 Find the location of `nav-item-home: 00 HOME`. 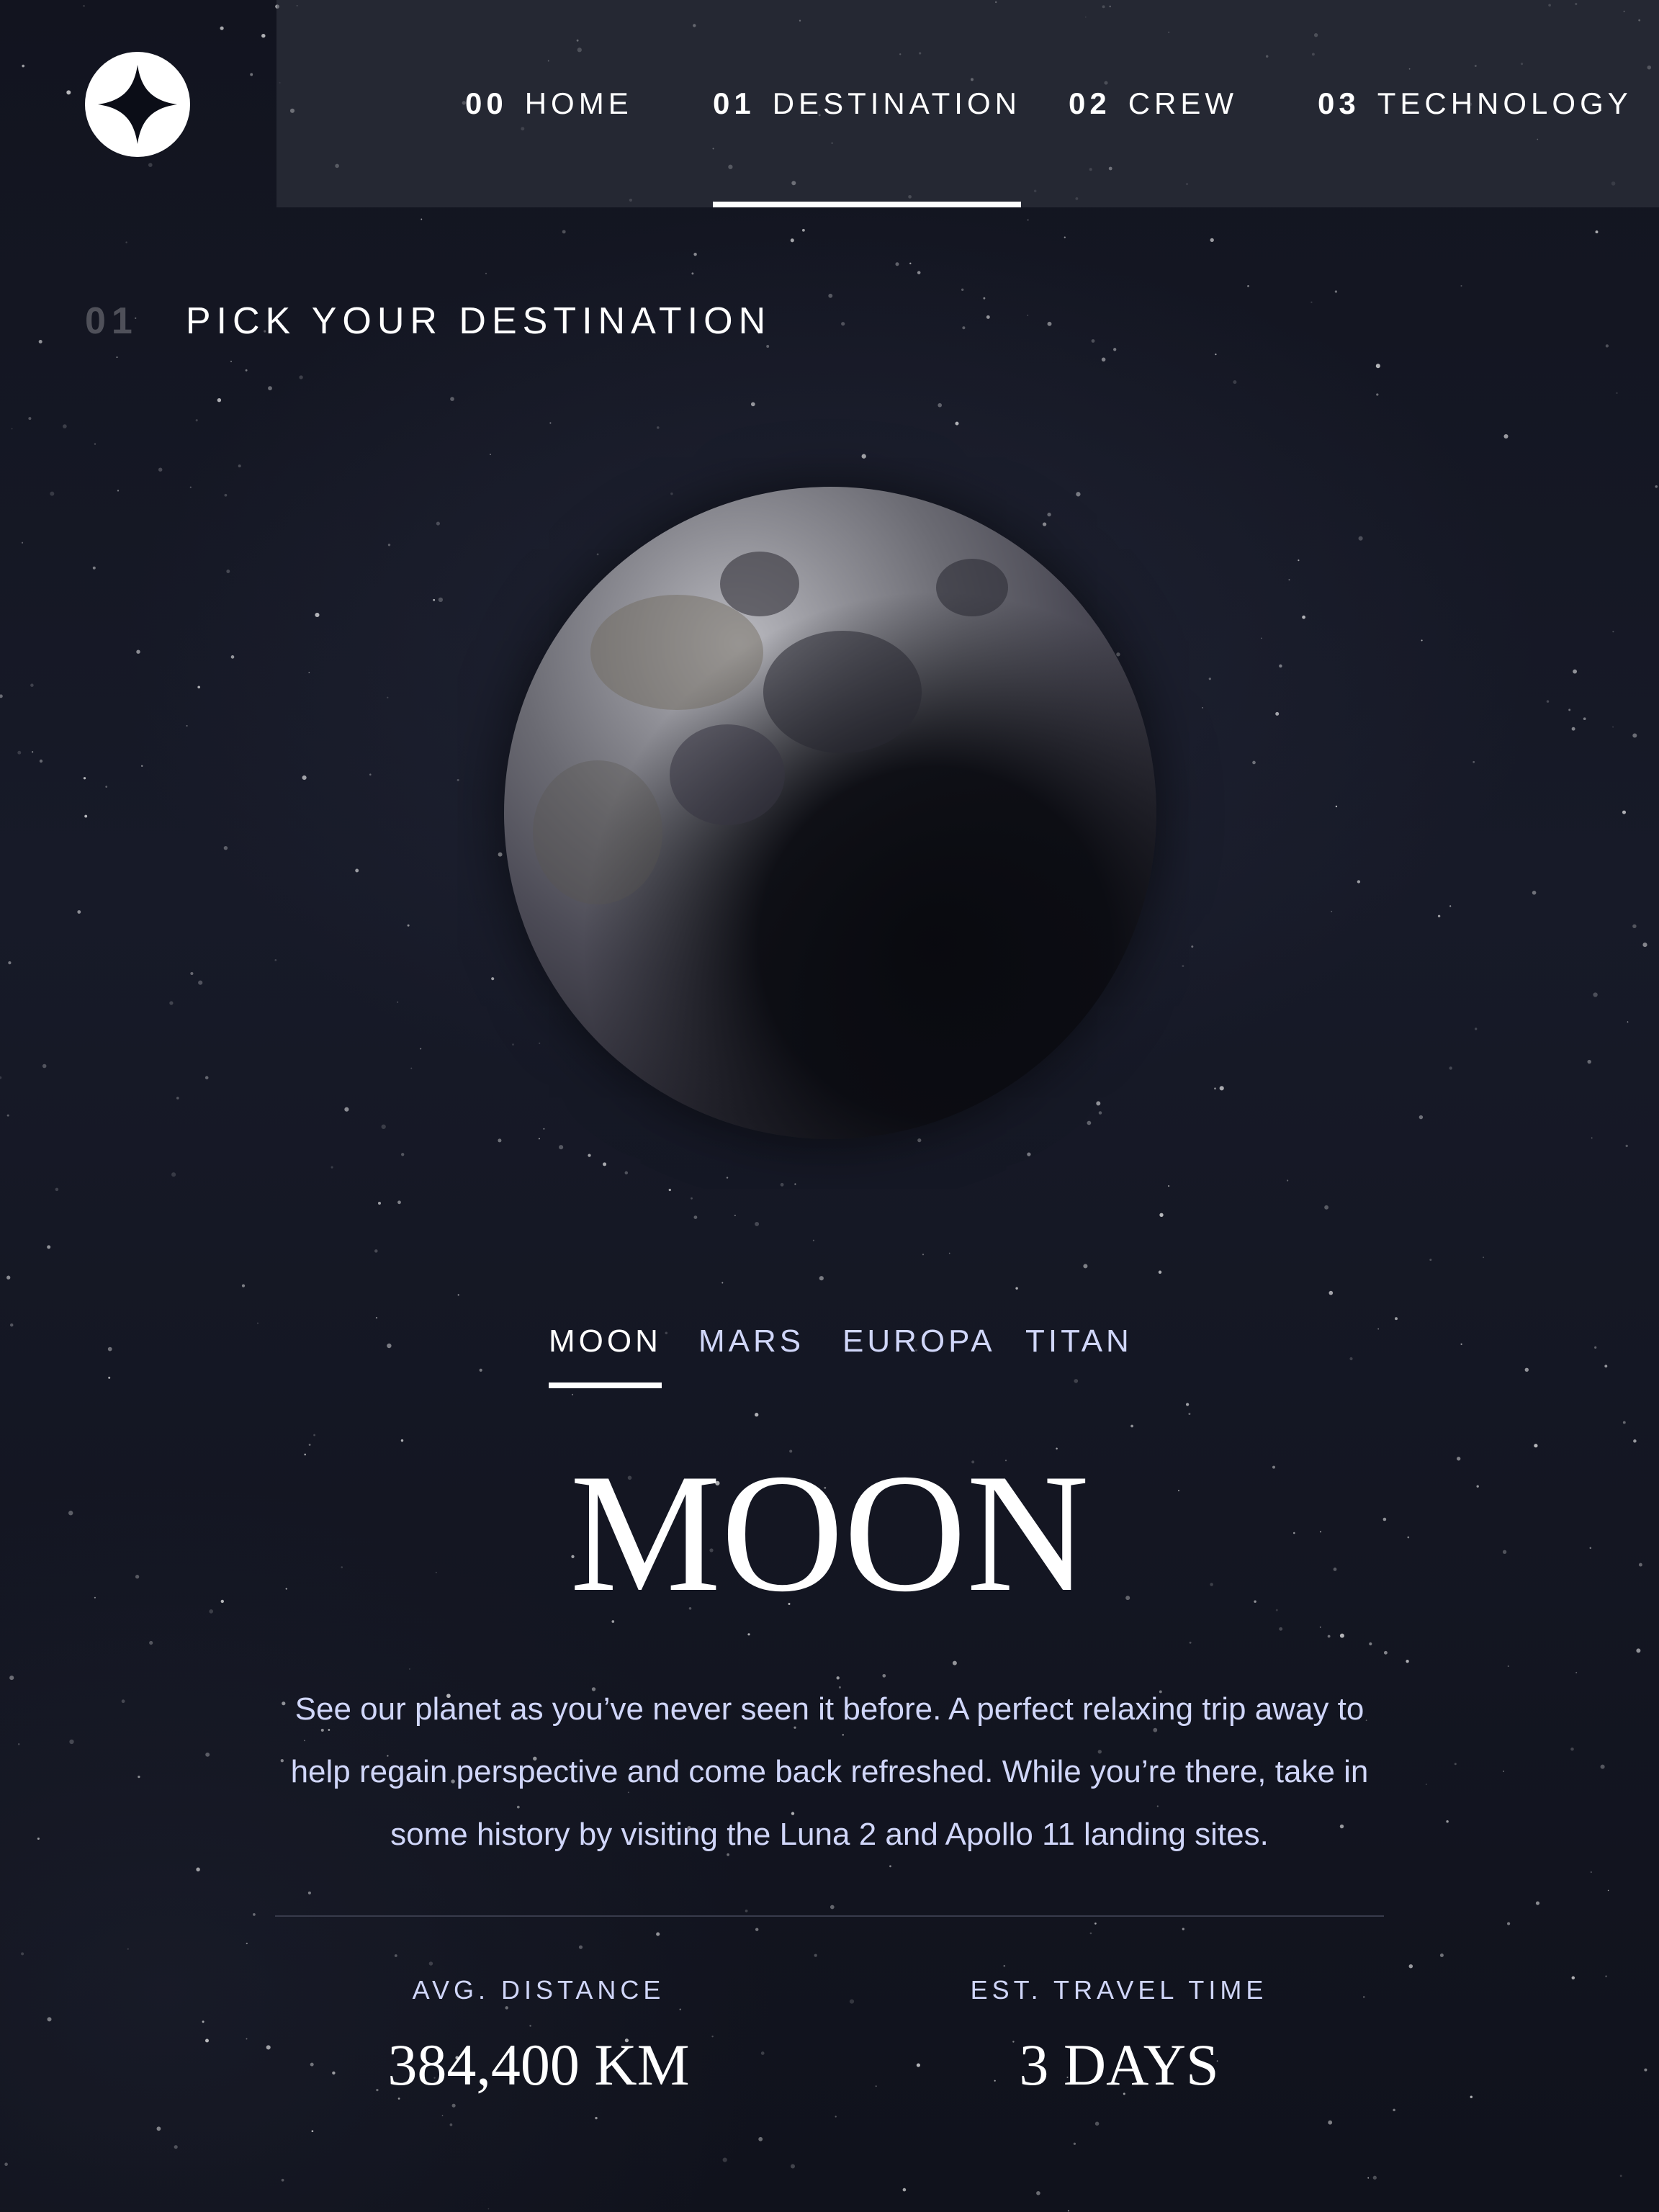

nav-item-home: 00 HOME is located at coordinates (549, 103).